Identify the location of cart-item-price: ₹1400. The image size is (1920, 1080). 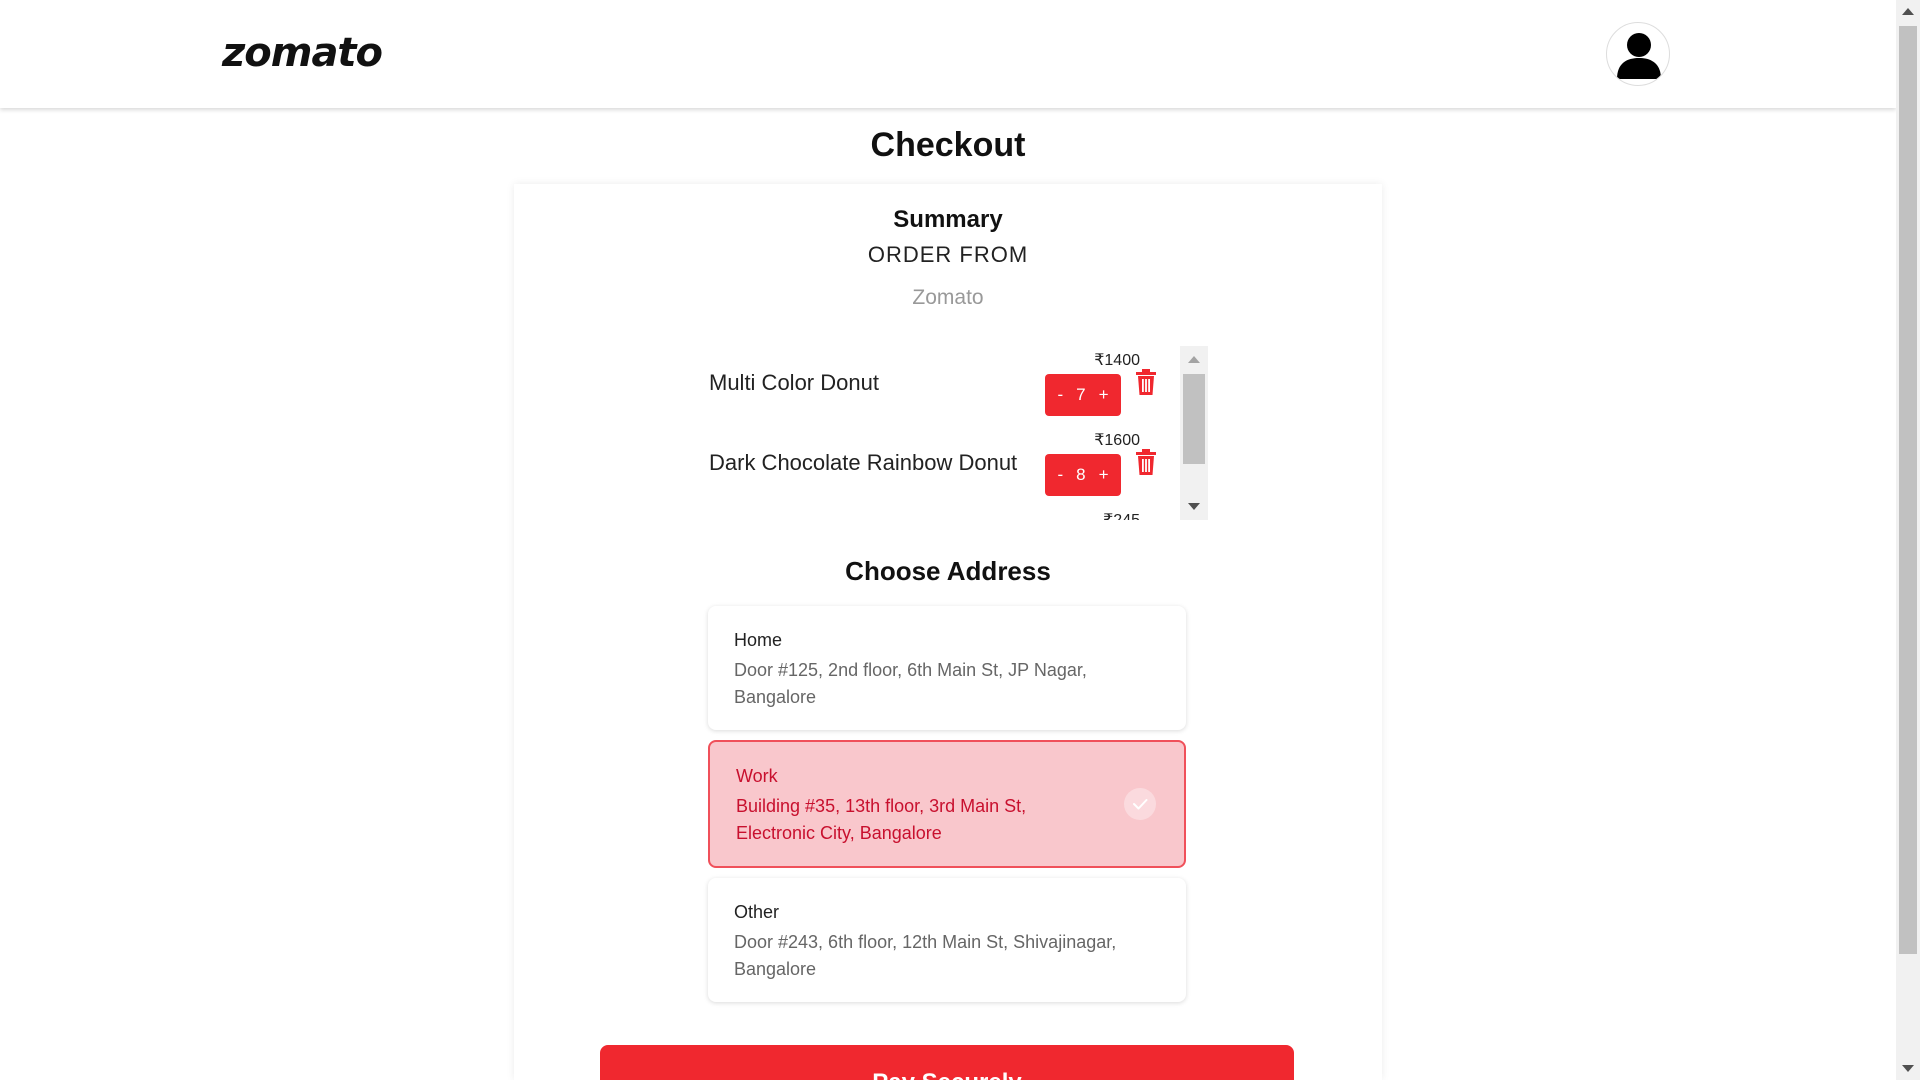
(1117, 360).